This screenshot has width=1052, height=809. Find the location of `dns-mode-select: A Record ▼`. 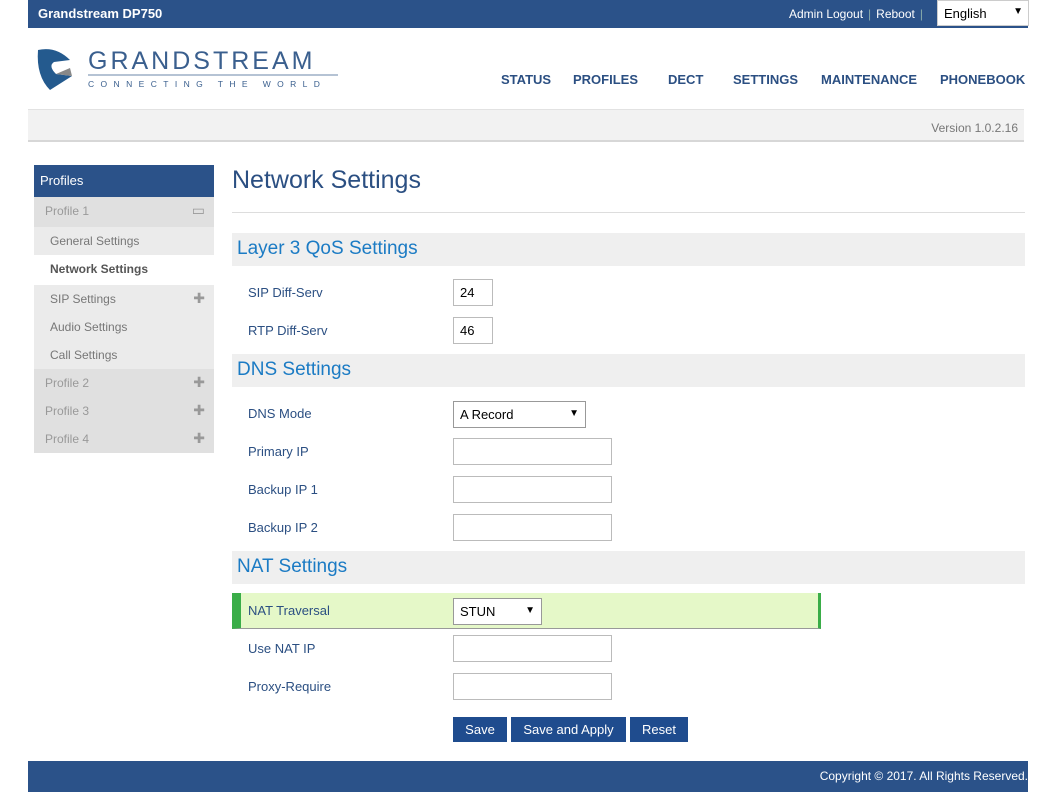

dns-mode-select: A Record ▼ is located at coordinates (519, 414).